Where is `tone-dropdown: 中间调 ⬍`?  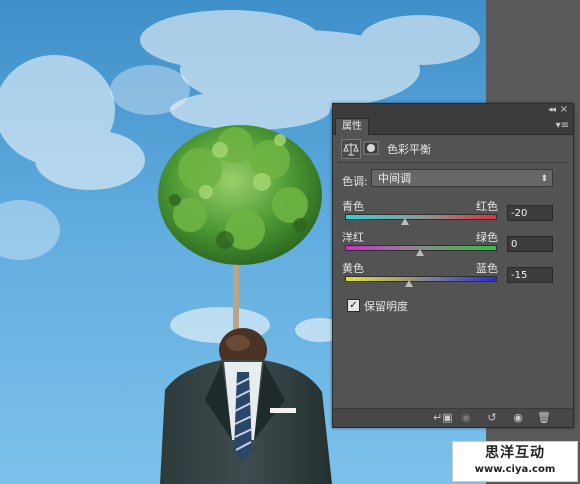 tone-dropdown: 中间调 ⬍ is located at coordinates (462, 178).